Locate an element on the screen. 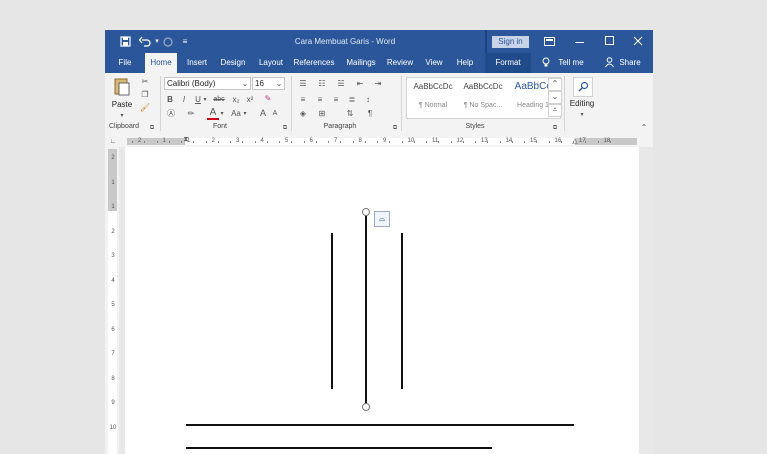  tab-mailings: Mailings is located at coordinates (361, 63).